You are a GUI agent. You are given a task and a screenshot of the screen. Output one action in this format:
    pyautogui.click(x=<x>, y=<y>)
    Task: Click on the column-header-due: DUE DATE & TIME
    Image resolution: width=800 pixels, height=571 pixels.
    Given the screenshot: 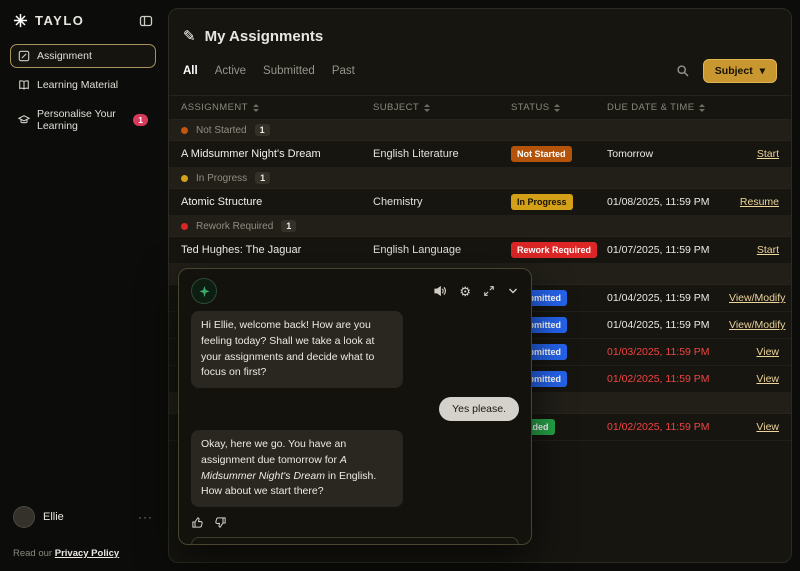 What is the action you would take?
    pyautogui.click(x=668, y=107)
    